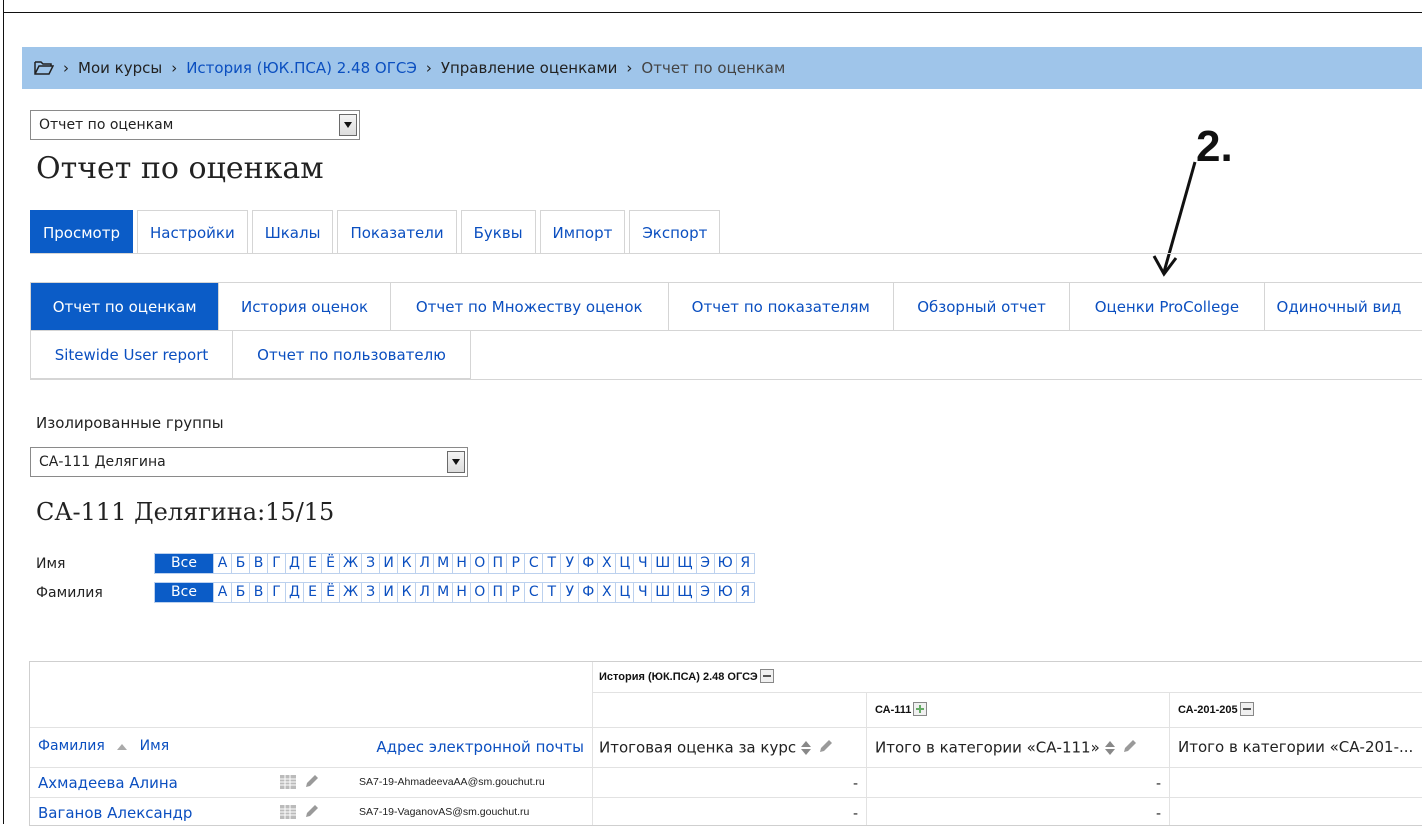 This screenshot has height=826, width=1422. What do you see at coordinates (780, 306) in the screenshot?
I see `tab-outcomes-report: Отчет по показателям` at bounding box center [780, 306].